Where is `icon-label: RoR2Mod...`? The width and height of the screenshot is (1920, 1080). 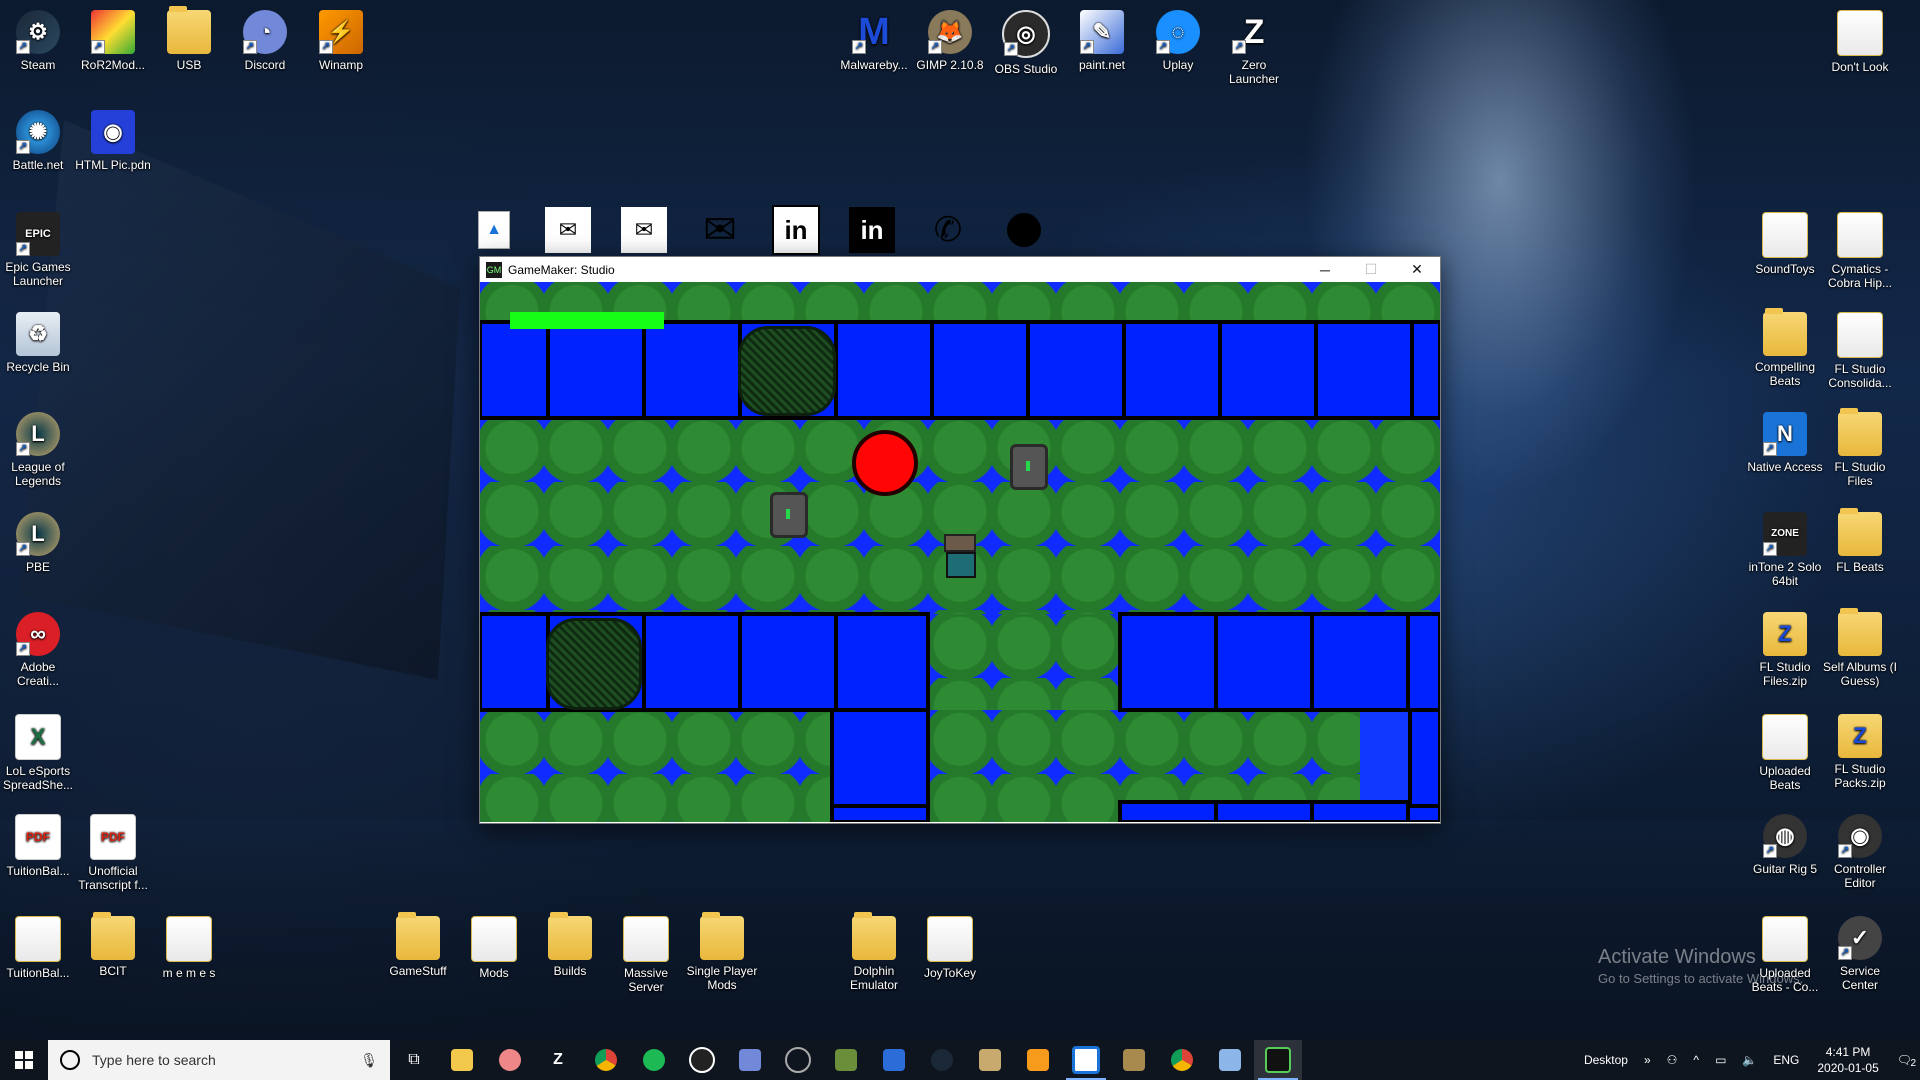
icon-label: RoR2Mod... is located at coordinates (113, 65).